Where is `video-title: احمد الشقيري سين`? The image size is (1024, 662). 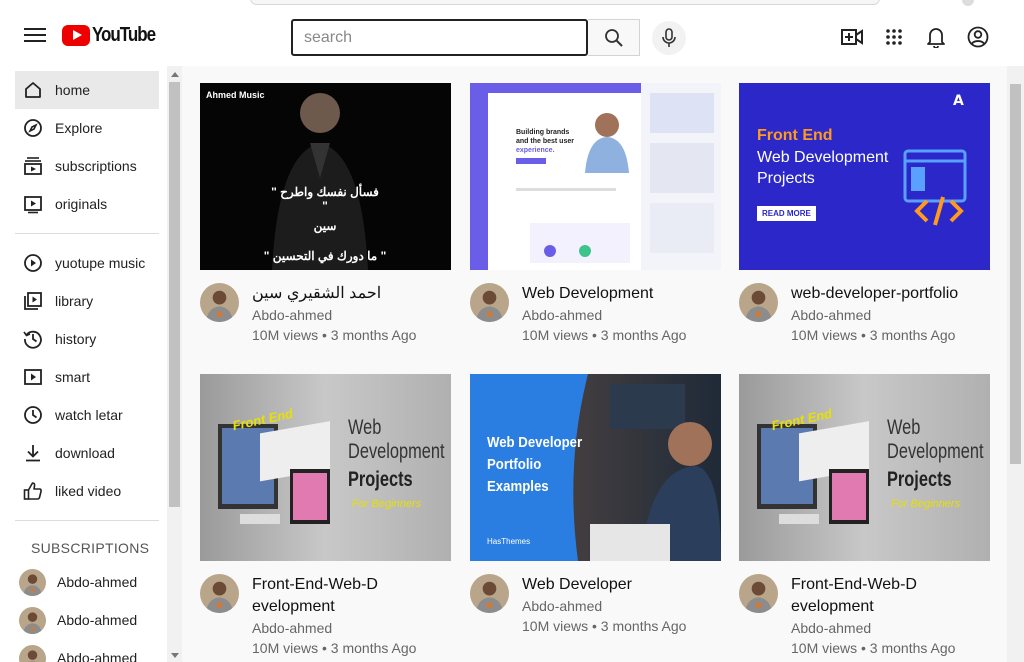
video-title: احمد الشقيري سين is located at coordinates (334, 294).